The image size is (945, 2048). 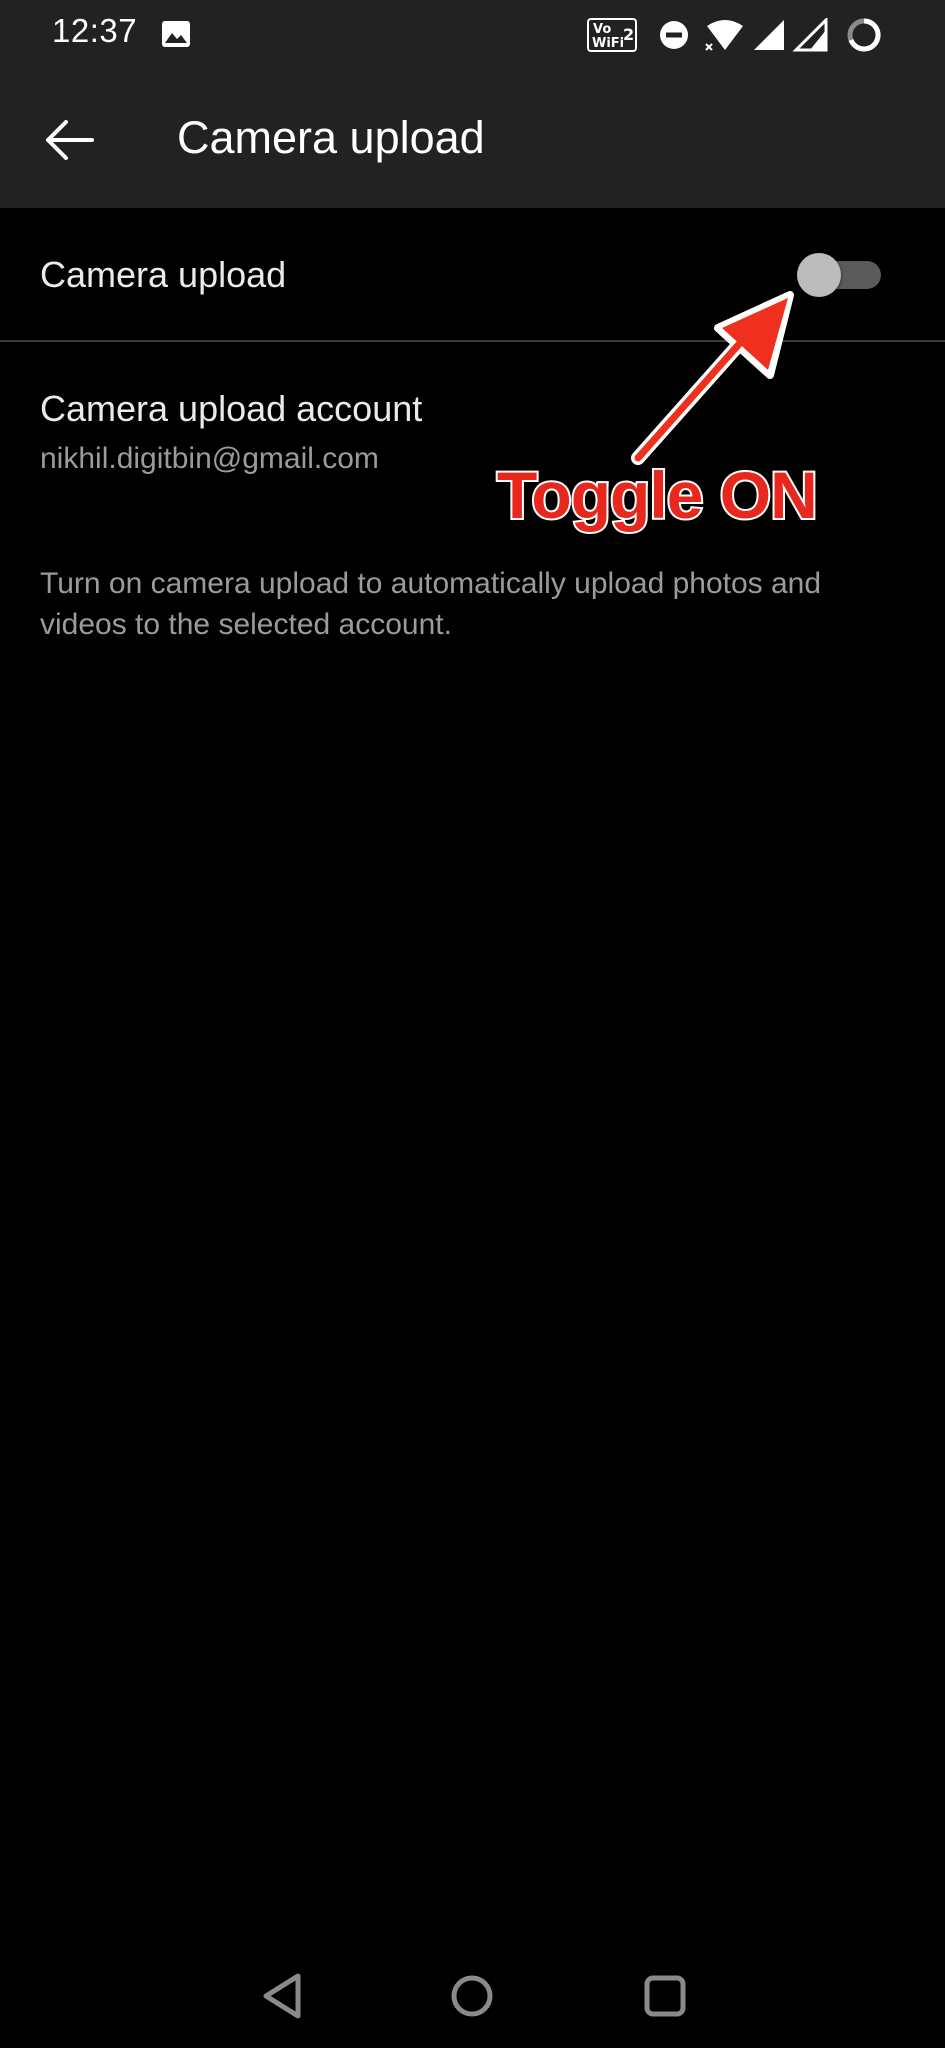 I want to click on nav-bar, so click(x=472, y=1993).